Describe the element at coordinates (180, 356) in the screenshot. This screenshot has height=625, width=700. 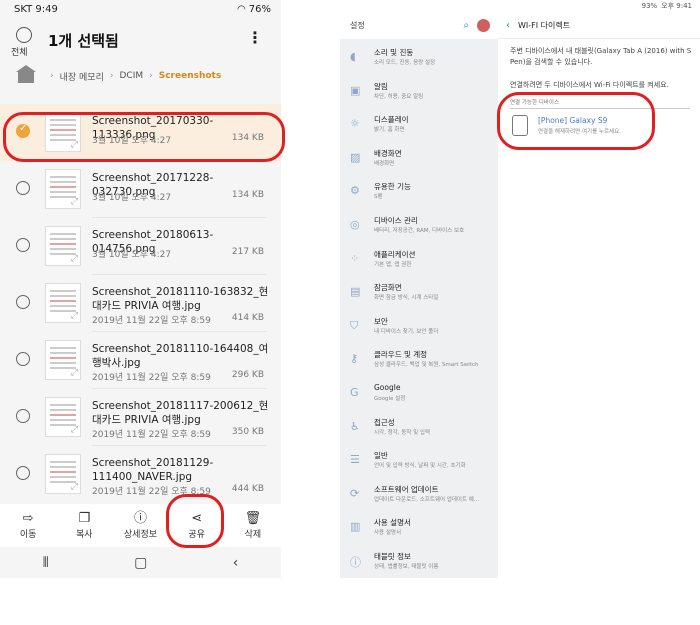
I see `file-name: Screenshot_20181110-164408_여행박사.jpg` at that location.